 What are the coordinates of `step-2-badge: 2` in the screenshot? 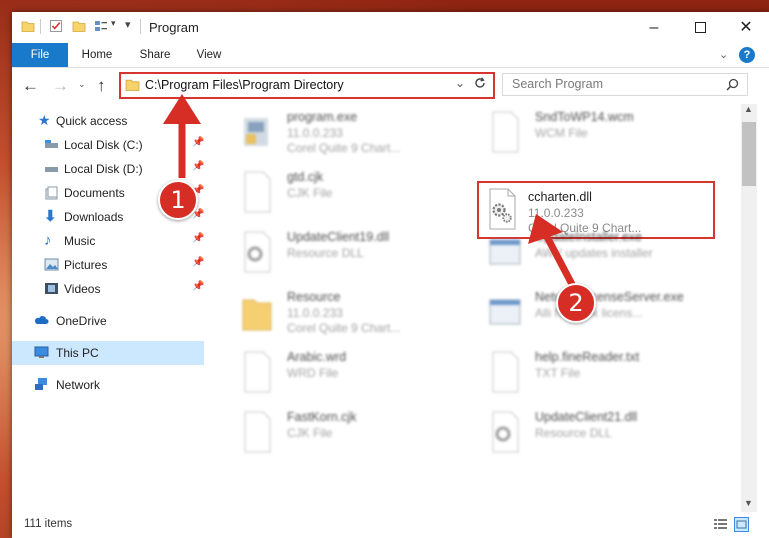 It's located at (576, 303).